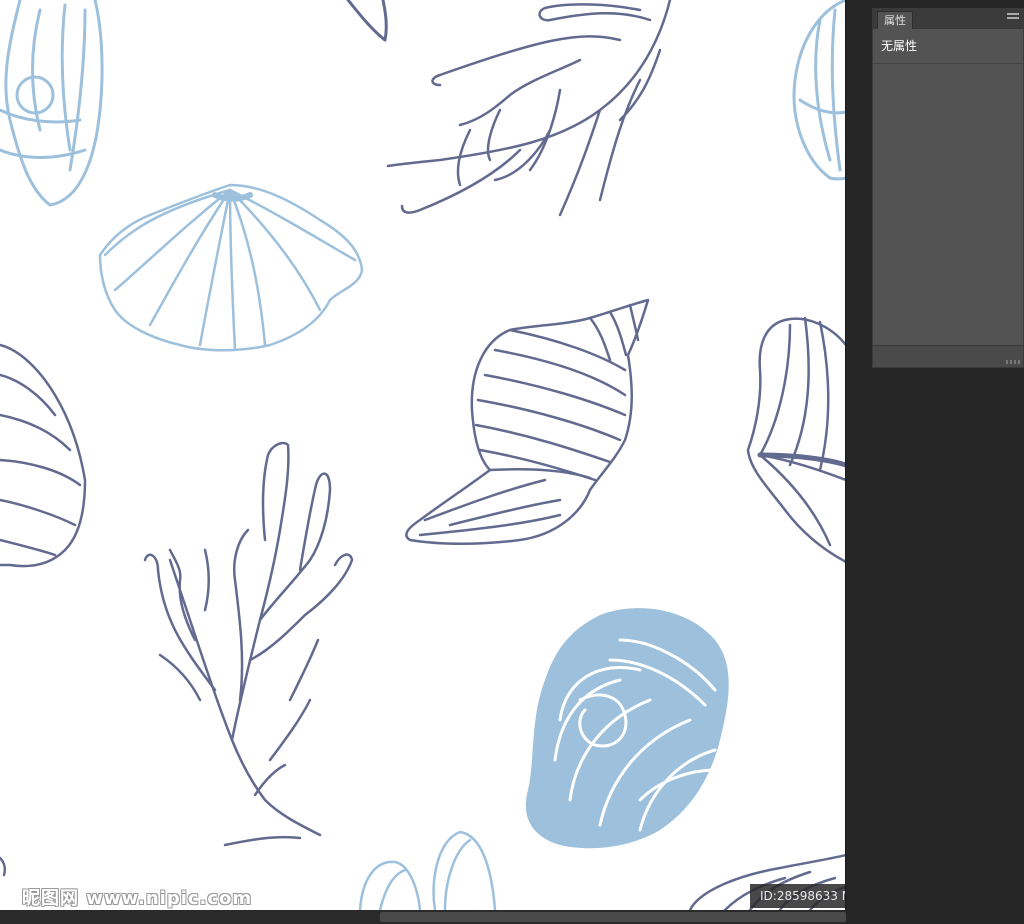  What do you see at coordinates (427, 870) in the screenshot?
I see `shell-bottom-light` at bounding box center [427, 870].